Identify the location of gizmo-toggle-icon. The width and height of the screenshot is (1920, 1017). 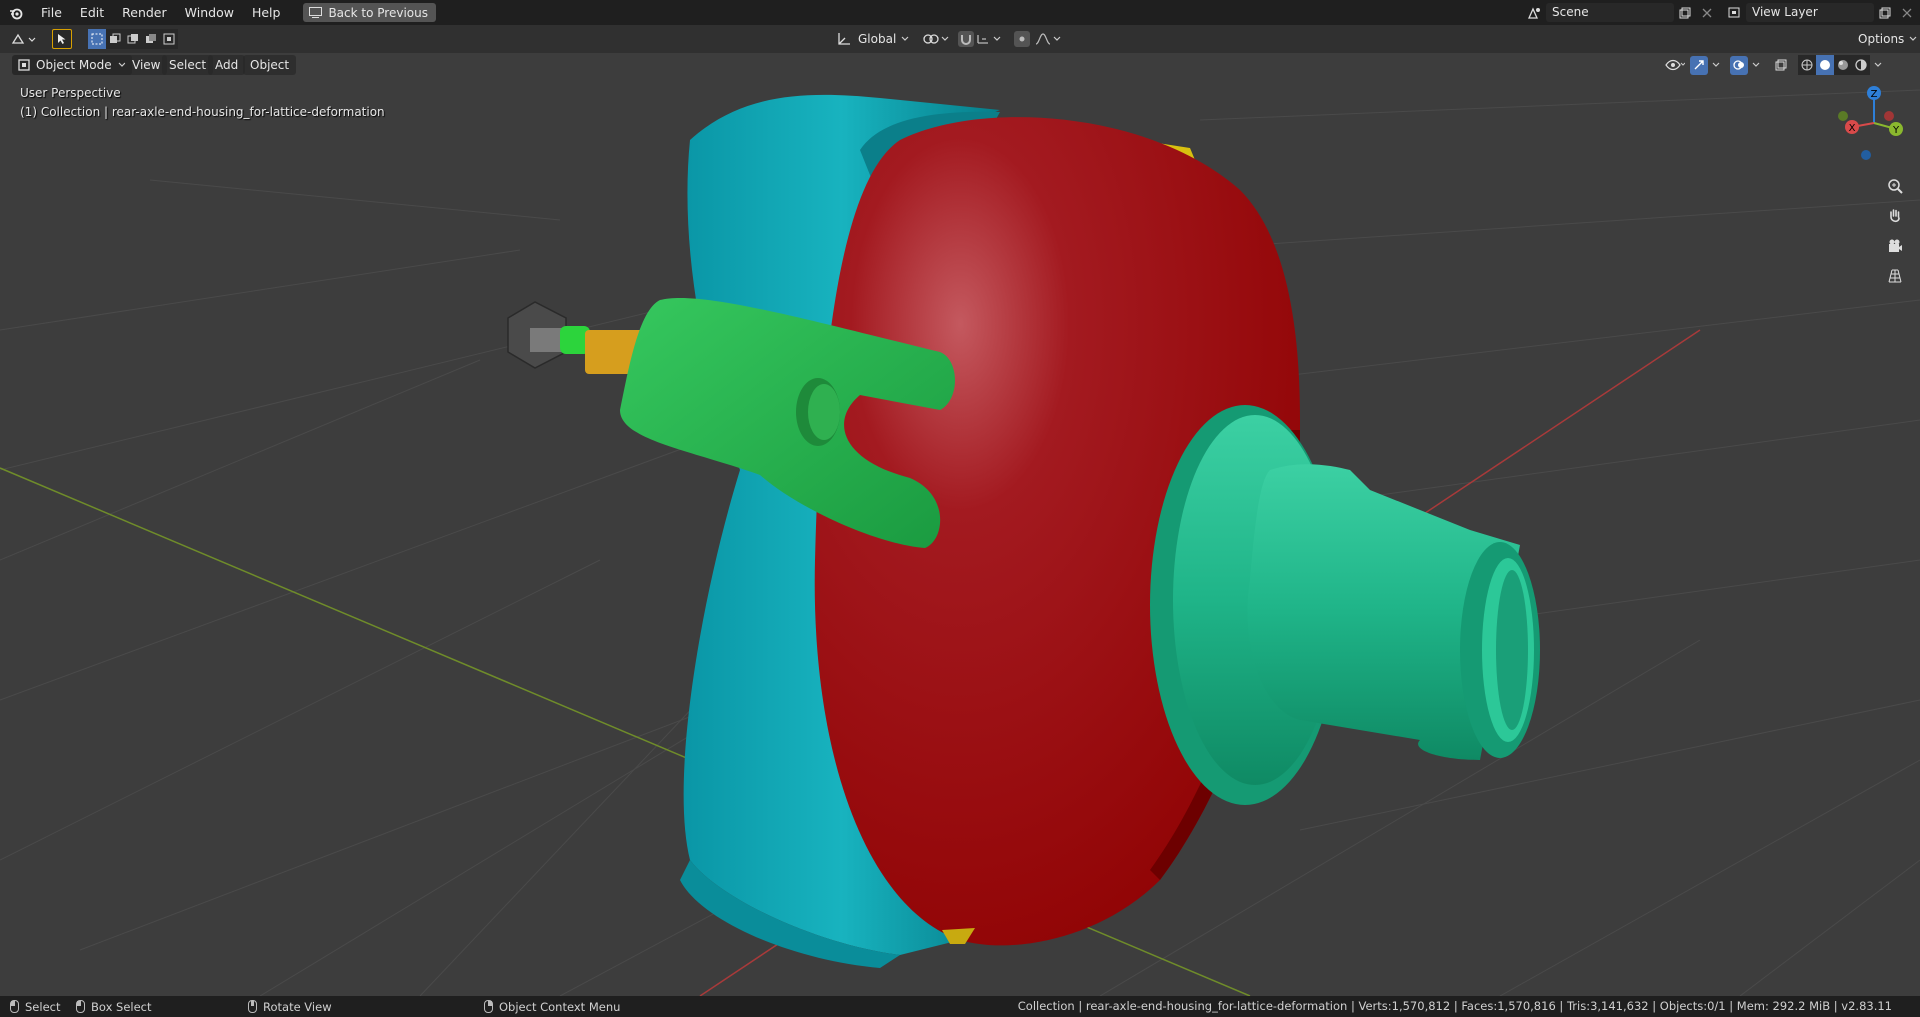
(1699, 65).